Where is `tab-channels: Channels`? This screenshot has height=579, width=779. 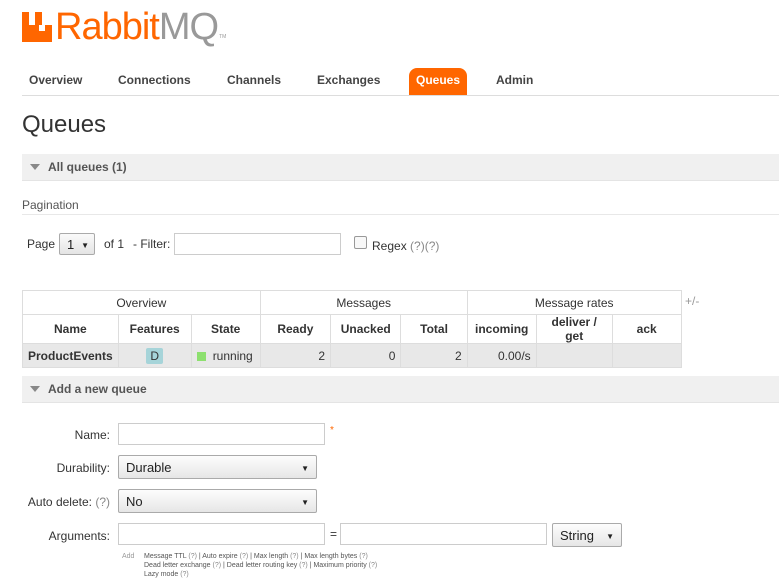 tab-channels: Channels is located at coordinates (254, 81).